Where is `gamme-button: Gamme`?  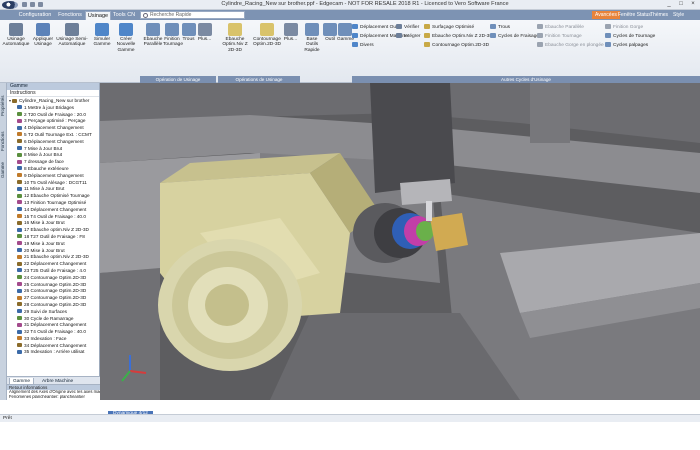
gamme-button: Gamme is located at coordinates (345, 32).